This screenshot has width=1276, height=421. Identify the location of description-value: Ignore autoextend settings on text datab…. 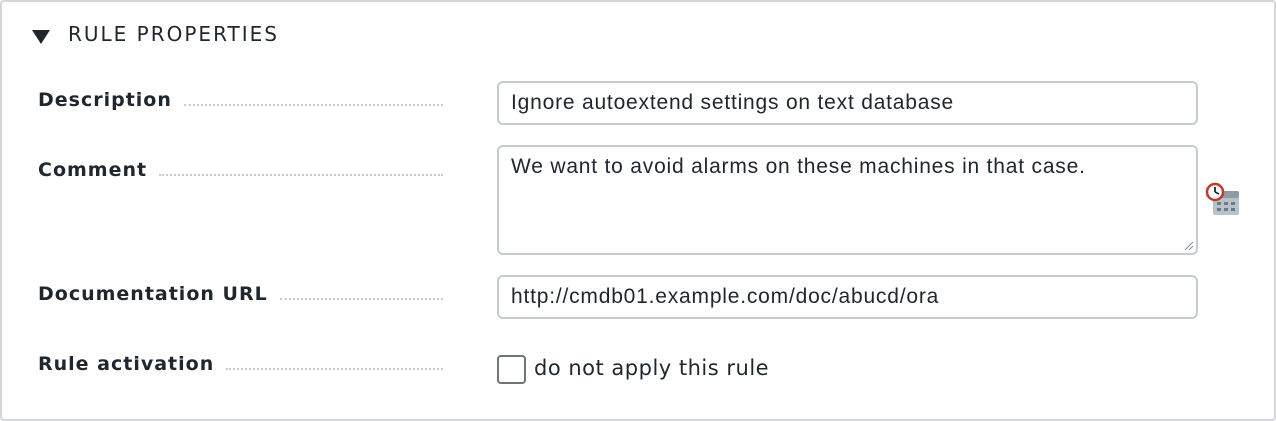
(733, 102).